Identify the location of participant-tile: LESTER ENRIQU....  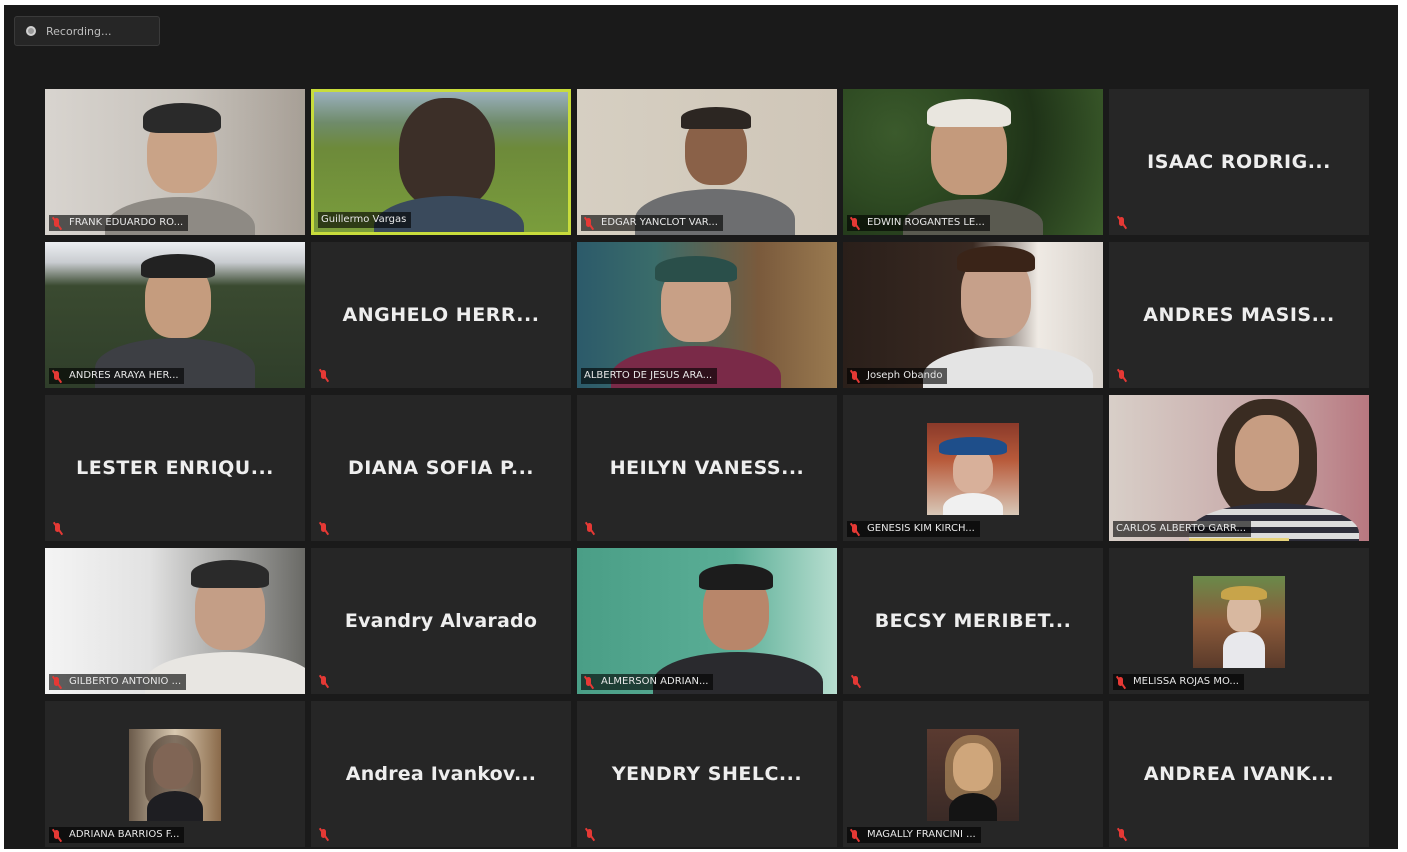
(175, 468).